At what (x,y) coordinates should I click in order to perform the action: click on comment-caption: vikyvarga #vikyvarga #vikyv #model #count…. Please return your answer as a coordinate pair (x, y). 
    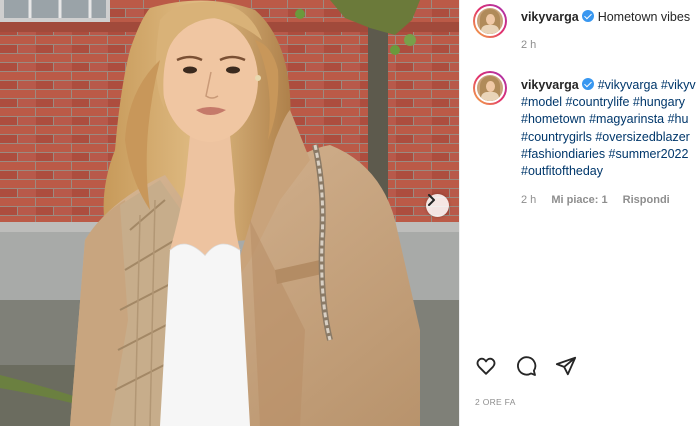
    Looking at the image, I should click on (610, 128).